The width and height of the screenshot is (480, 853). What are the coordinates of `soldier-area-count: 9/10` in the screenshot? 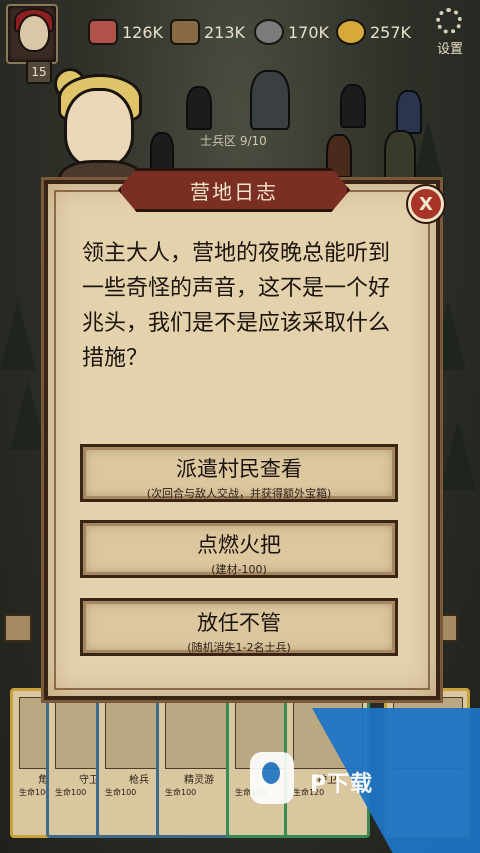 It's located at (253, 141).